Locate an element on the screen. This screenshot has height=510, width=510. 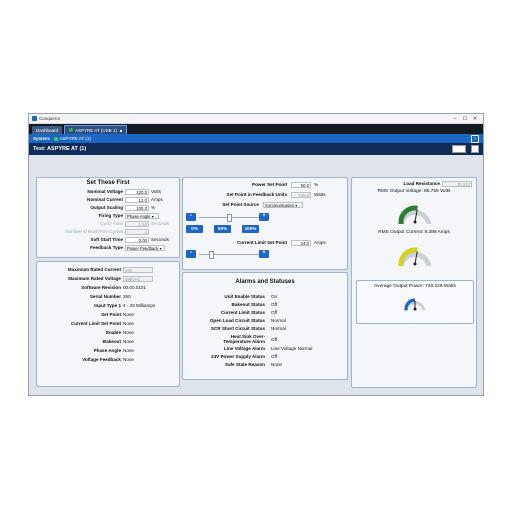
minimize-button: – is located at coordinates (455, 119).